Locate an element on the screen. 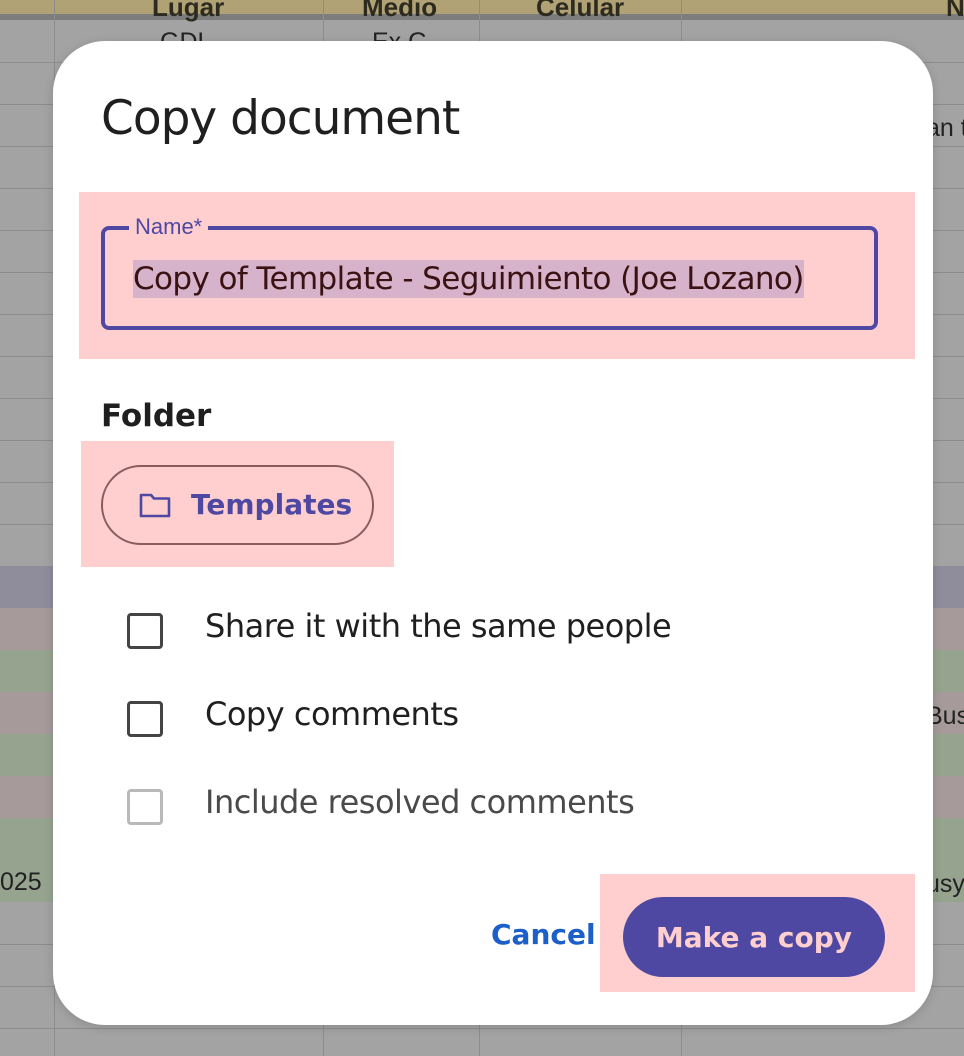  sheet-header-n: N is located at coordinates (955, 11).